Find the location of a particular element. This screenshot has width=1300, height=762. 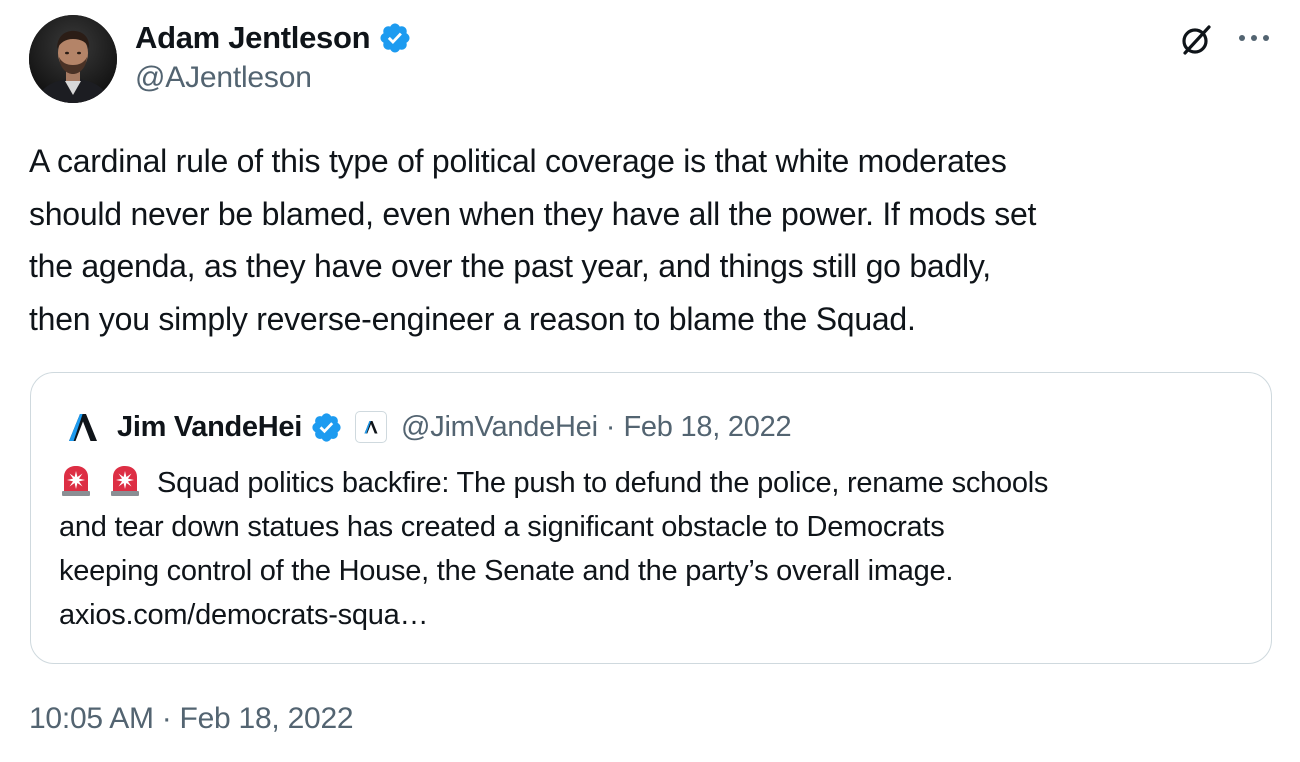

author-name: Adam Jentleson is located at coordinates (253, 38).